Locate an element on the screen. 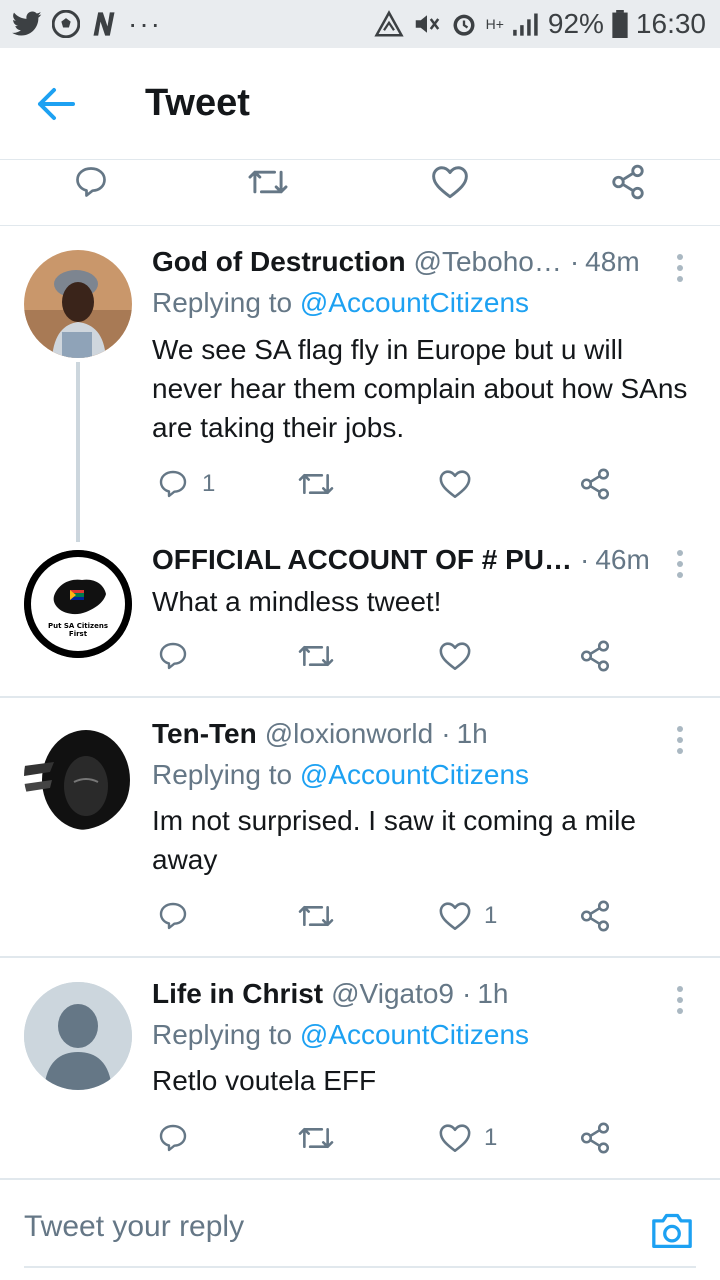 This screenshot has width=720, height=1280. app-header: Tweet is located at coordinates (360, 104).